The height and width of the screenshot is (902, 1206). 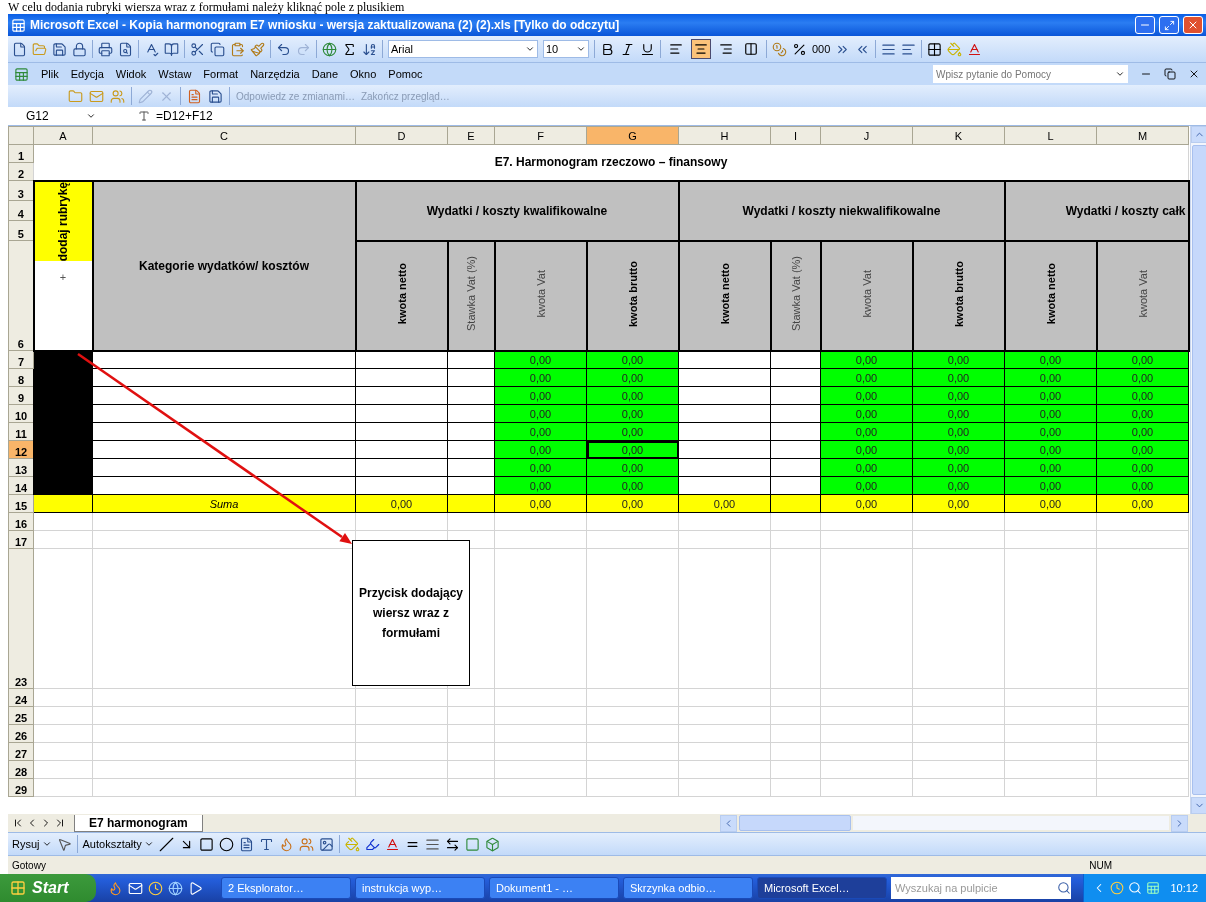 What do you see at coordinates (50, 74) in the screenshot?
I see `menu-item: Plik` at bounding box center [50, 74].